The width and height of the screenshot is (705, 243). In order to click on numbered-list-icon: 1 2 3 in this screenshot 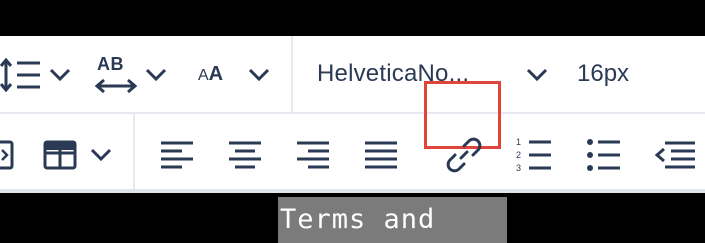, I will do `click(534, 155)`.